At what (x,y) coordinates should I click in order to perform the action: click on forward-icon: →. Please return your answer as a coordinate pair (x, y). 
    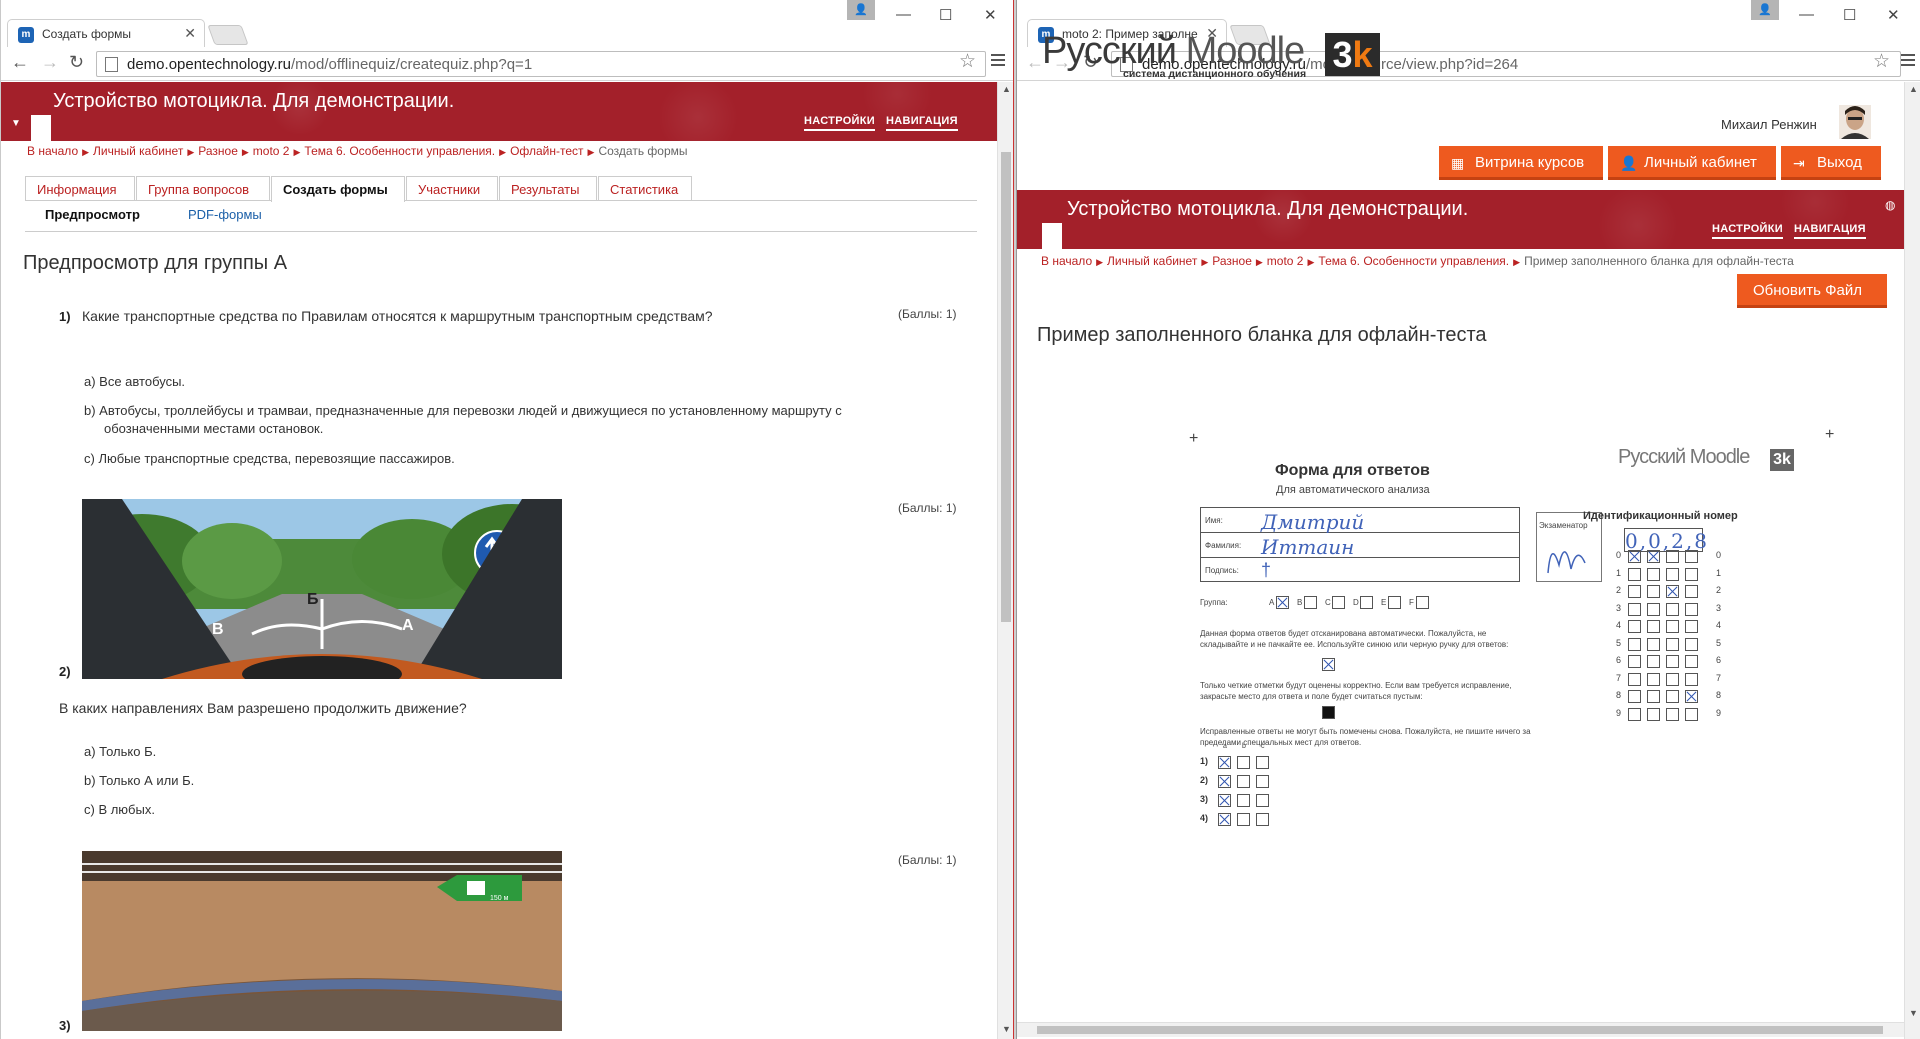
    Looking at the image, I should click on (50, 62).